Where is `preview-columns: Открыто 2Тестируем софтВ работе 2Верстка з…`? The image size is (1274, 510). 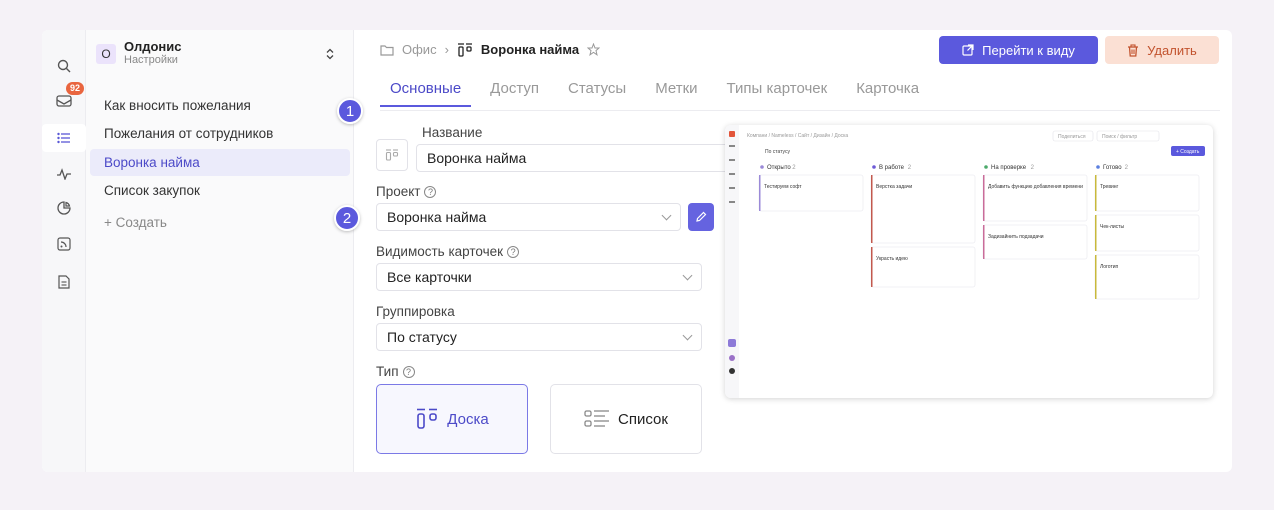
preview-columns: Открыто 2Тестируем софтВ работе 2Верстка з… is located at coordinates (979, 232).